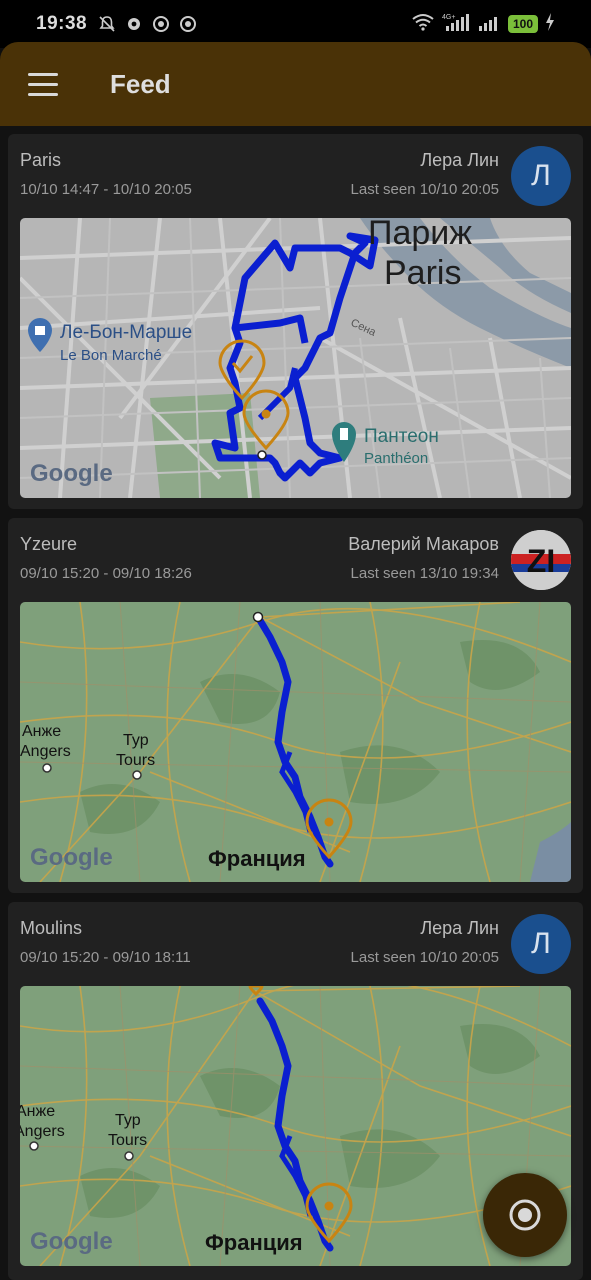 The width and height of the screenshot is (591, 1280). What do you see at coordinates (134, 24) in the screenshot?
I see `settings-gear-icon` at bounding box center [134, 24].